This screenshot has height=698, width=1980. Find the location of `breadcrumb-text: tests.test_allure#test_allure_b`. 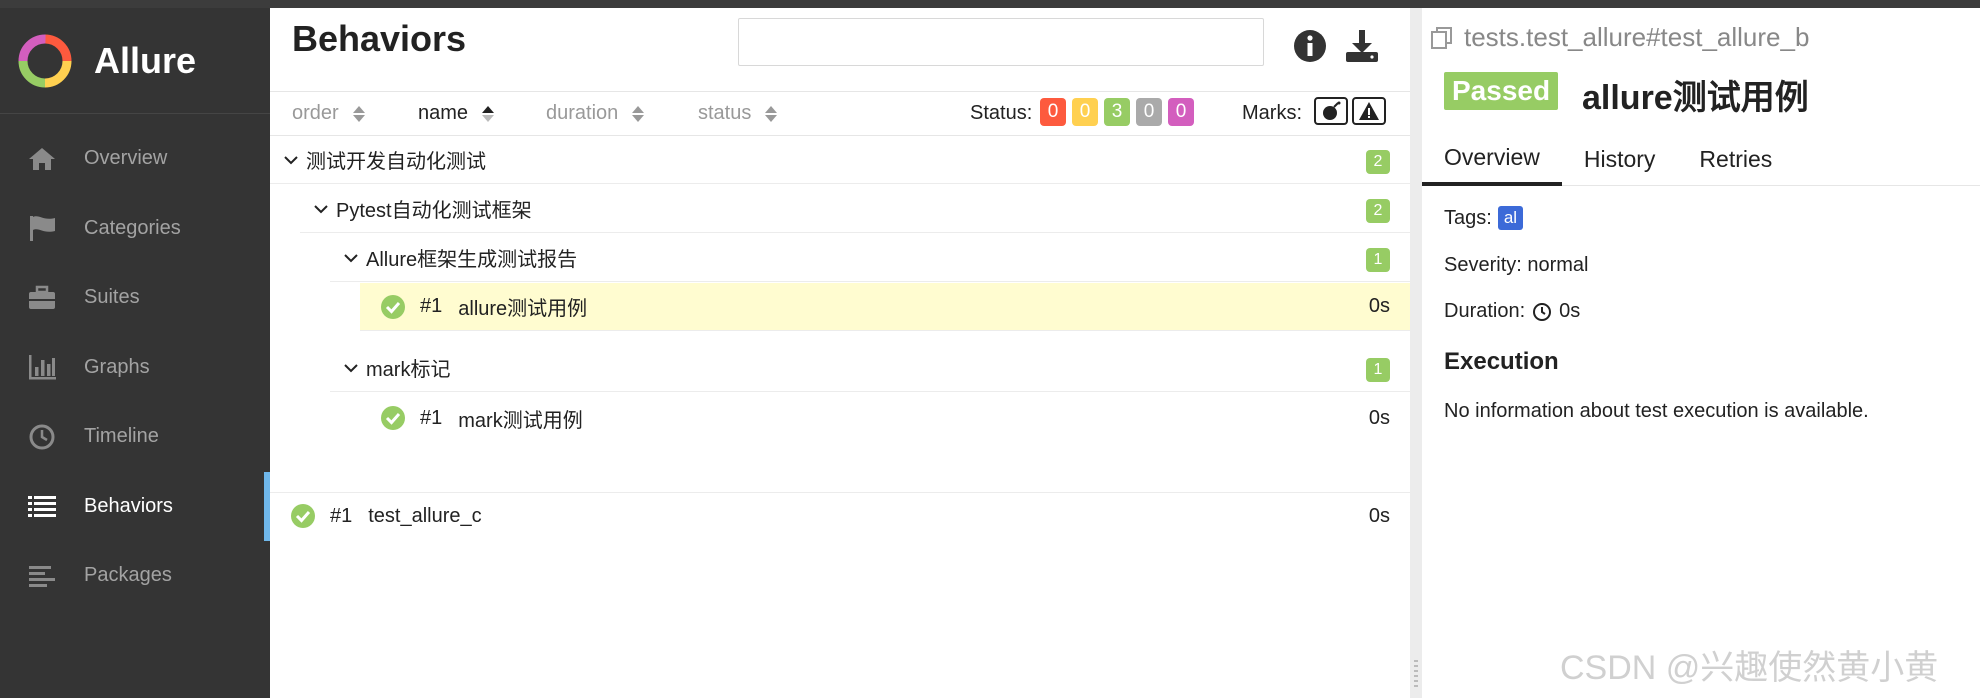

breadcrumb-text: tests.test_allure#test_allure_b is located at coordinates (1637, 37).